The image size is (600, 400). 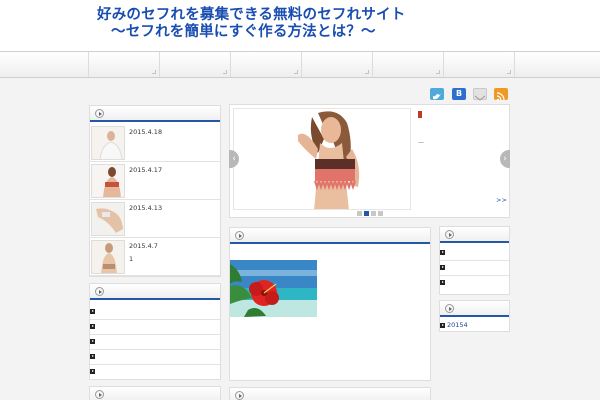 I want to click on bottom-main-panel, so click(x=330, y=393).